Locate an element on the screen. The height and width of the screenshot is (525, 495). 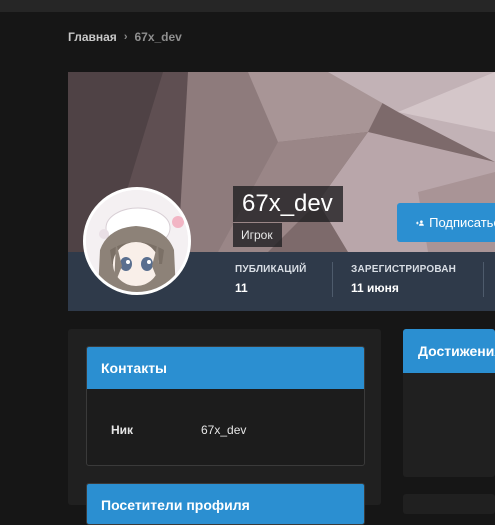
breadcrumb-home-link: Главная is located at coordinates (92, 37).